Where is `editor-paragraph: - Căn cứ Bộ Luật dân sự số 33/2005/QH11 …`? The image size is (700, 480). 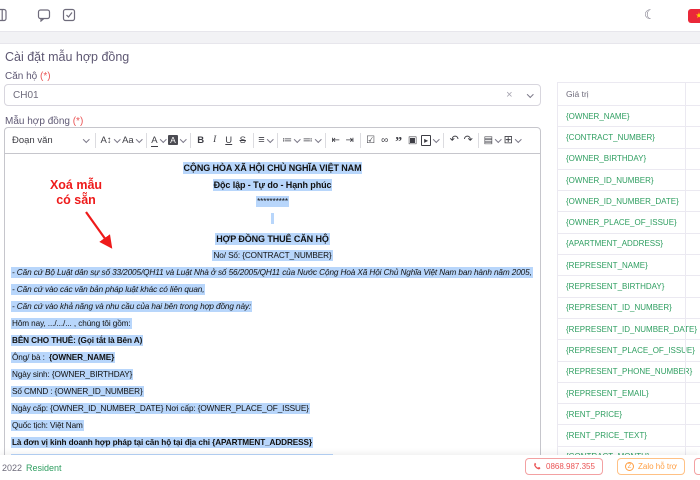 editor-paragraph: - Căn cứ Bộ Luật dân sự số 33/2005/QH11 … is located at coordinates (272, 273).